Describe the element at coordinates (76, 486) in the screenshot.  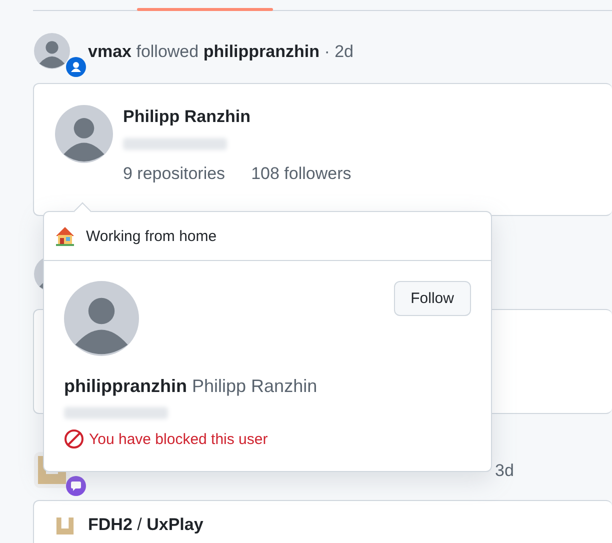
I see `comment-icon` at that location.